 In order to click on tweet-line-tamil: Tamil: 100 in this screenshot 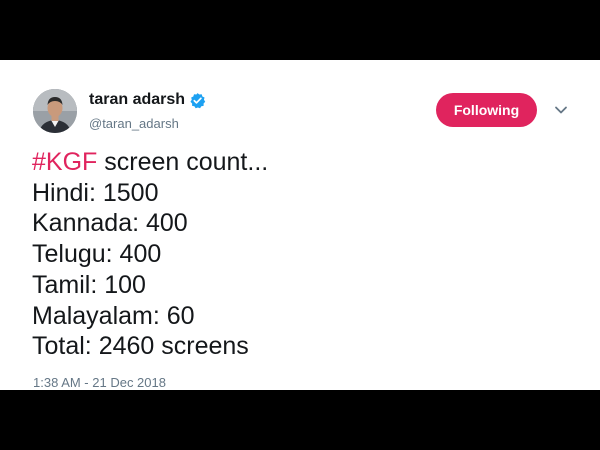, I will do `click(89, 284)`.